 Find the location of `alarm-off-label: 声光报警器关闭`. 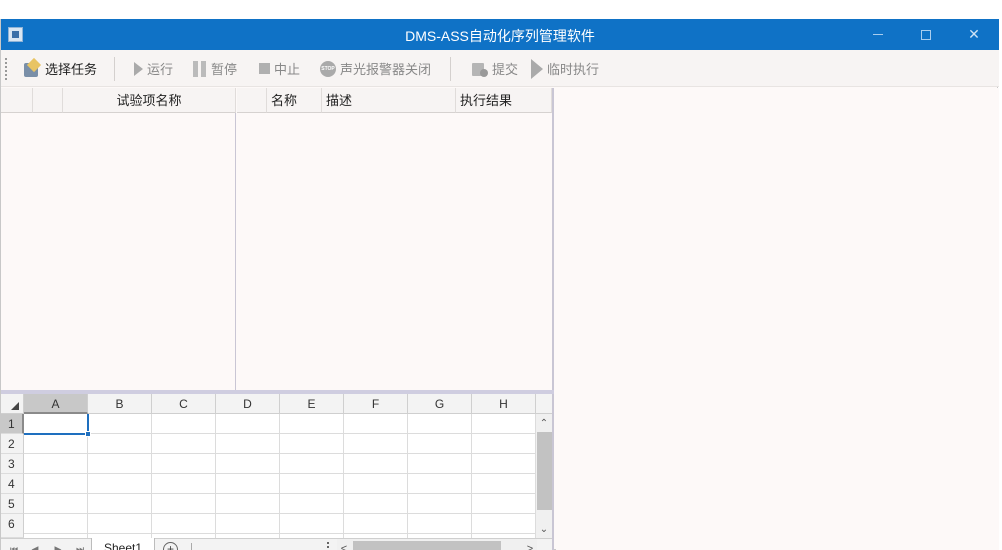

alarm-off-label: 声光报警器关闭 is located at coordinates (386, 69).